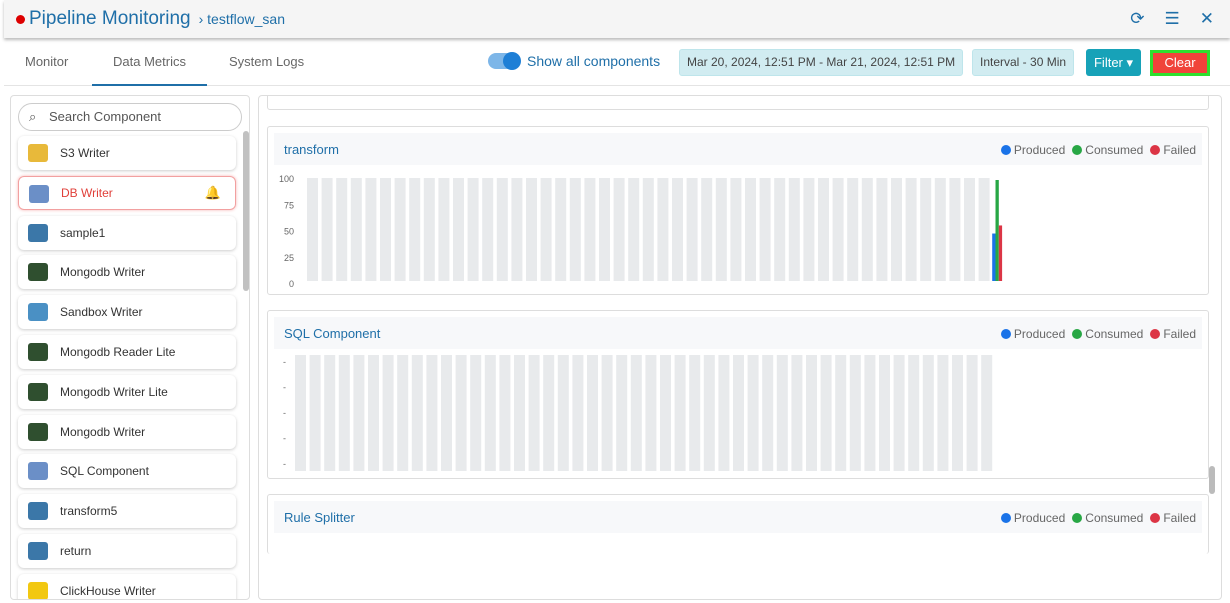  I want to click on legend-consumed: Consumed, so click(1107, 150).